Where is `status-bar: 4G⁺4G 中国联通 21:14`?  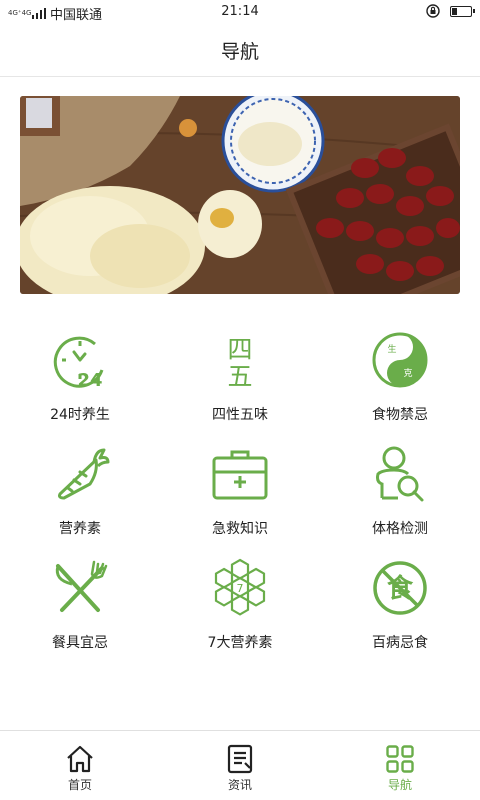
status-bar: 4G⁺4G 中国联通 21:14 is located at coordinates (240, 12).